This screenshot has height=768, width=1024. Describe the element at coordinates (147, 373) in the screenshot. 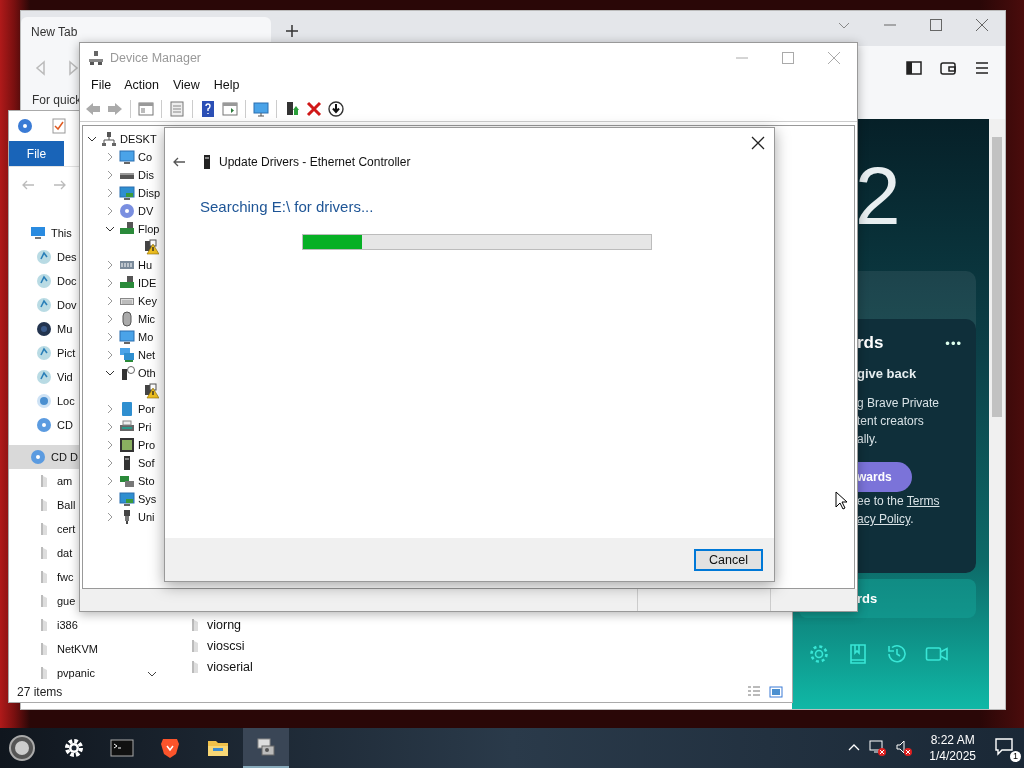

I see `tree-item: Oth` at that location.